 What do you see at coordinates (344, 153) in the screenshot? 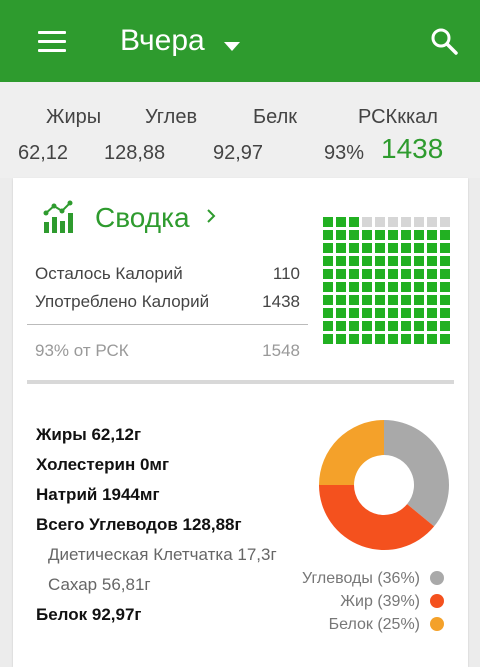
I see `rsk-percent: 93%` at bounding box center [344, 153].